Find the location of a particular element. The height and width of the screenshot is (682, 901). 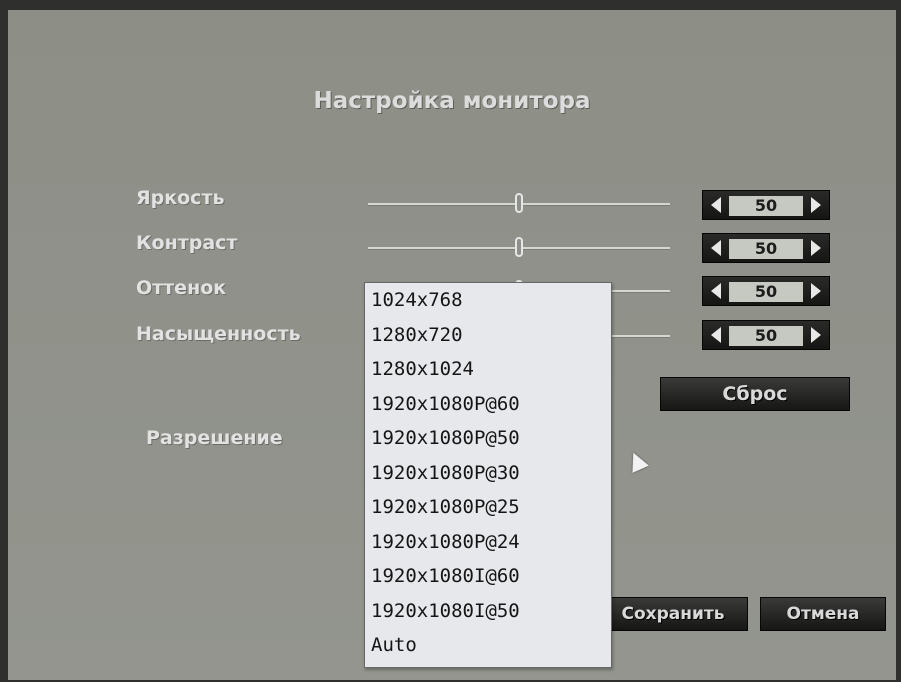

slider-contrast is located at coordinates (519, 247).